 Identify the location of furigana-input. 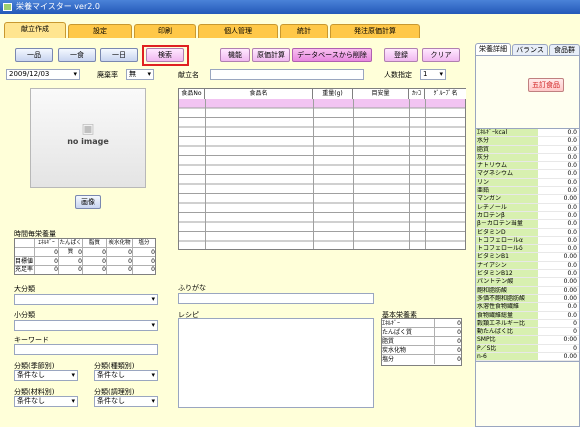
(276, 298).